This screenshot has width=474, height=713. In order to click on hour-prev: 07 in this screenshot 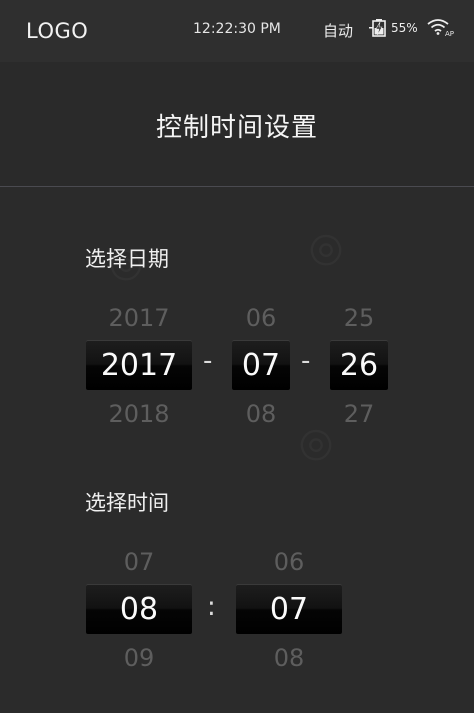, I will do `click(139, 562)`.